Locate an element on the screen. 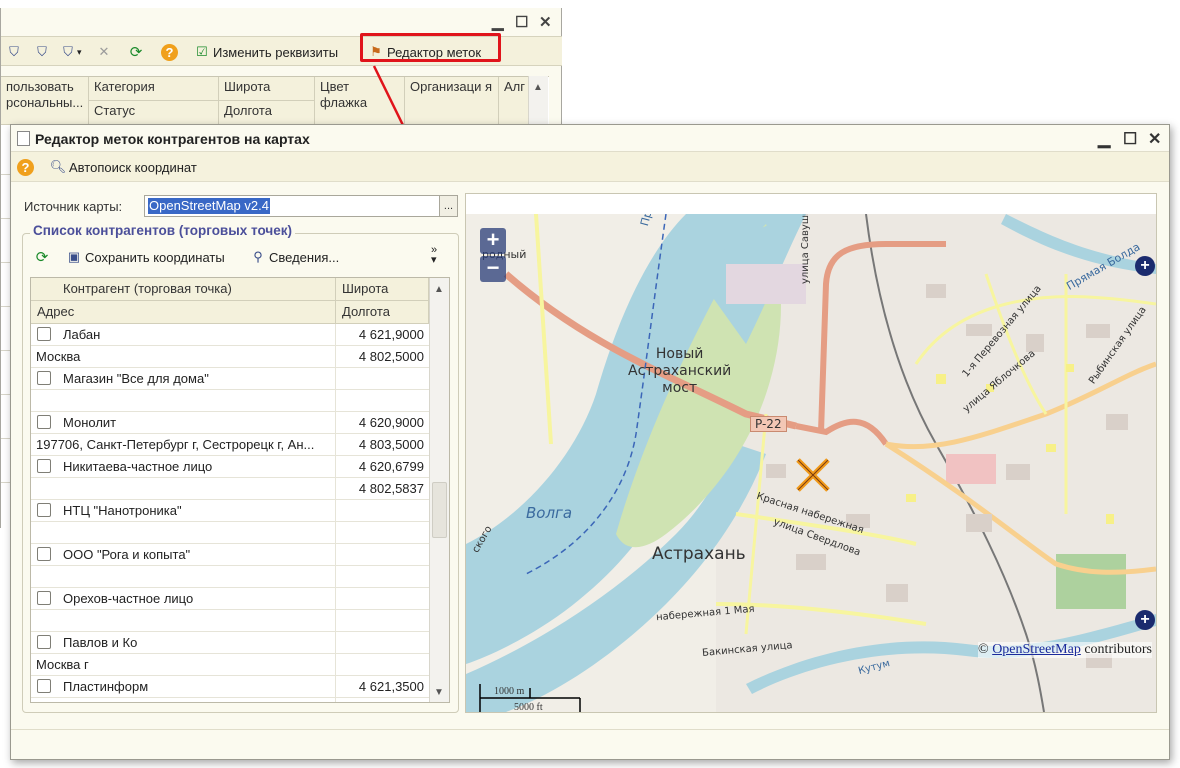 The image size is (1180, 768). counterparty-name: Пластинформ is located at coordinates (183, 686).